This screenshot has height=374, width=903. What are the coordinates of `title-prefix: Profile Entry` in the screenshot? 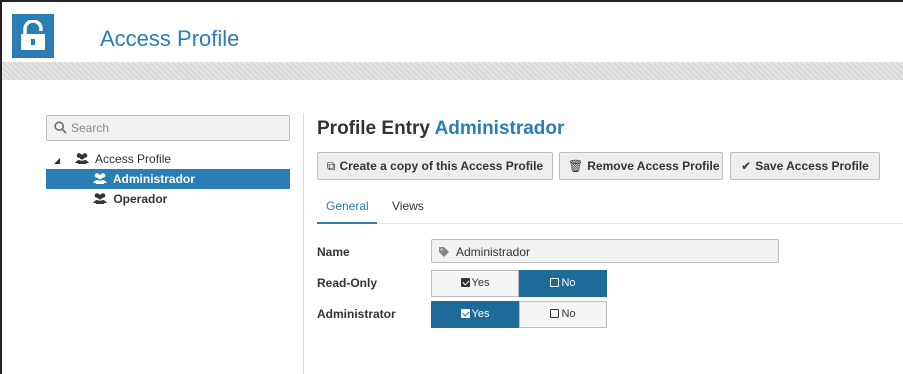 It's located at (373, 128).